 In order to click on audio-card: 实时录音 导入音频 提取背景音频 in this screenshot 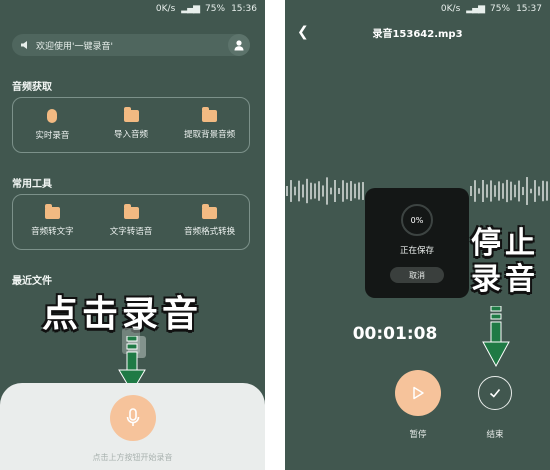, I will do `click(131, 125)`.